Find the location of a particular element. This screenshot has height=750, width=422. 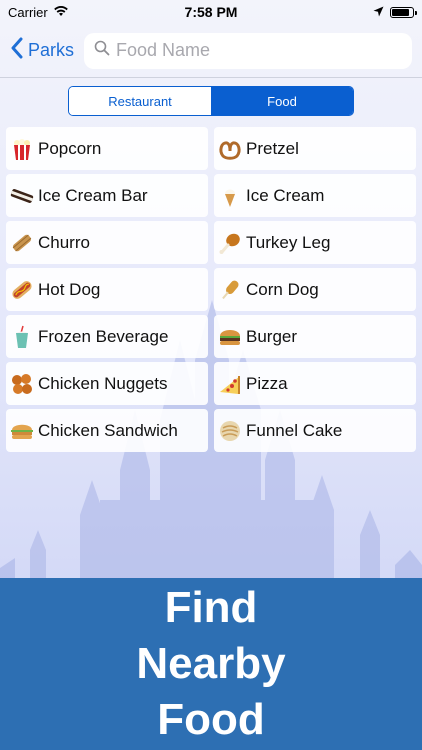

food-item-popcorn: Popcorn is located at coordinates (107, 148).